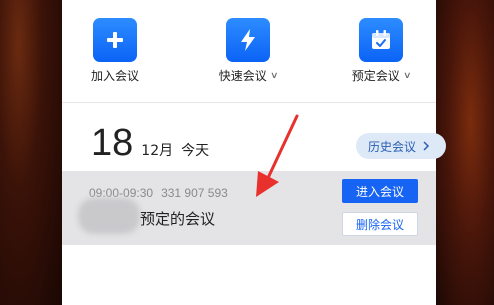 The width and height of the screenshot is (494, 305). I want to click on date-header: 18 12月 今天, so click(150, 143).